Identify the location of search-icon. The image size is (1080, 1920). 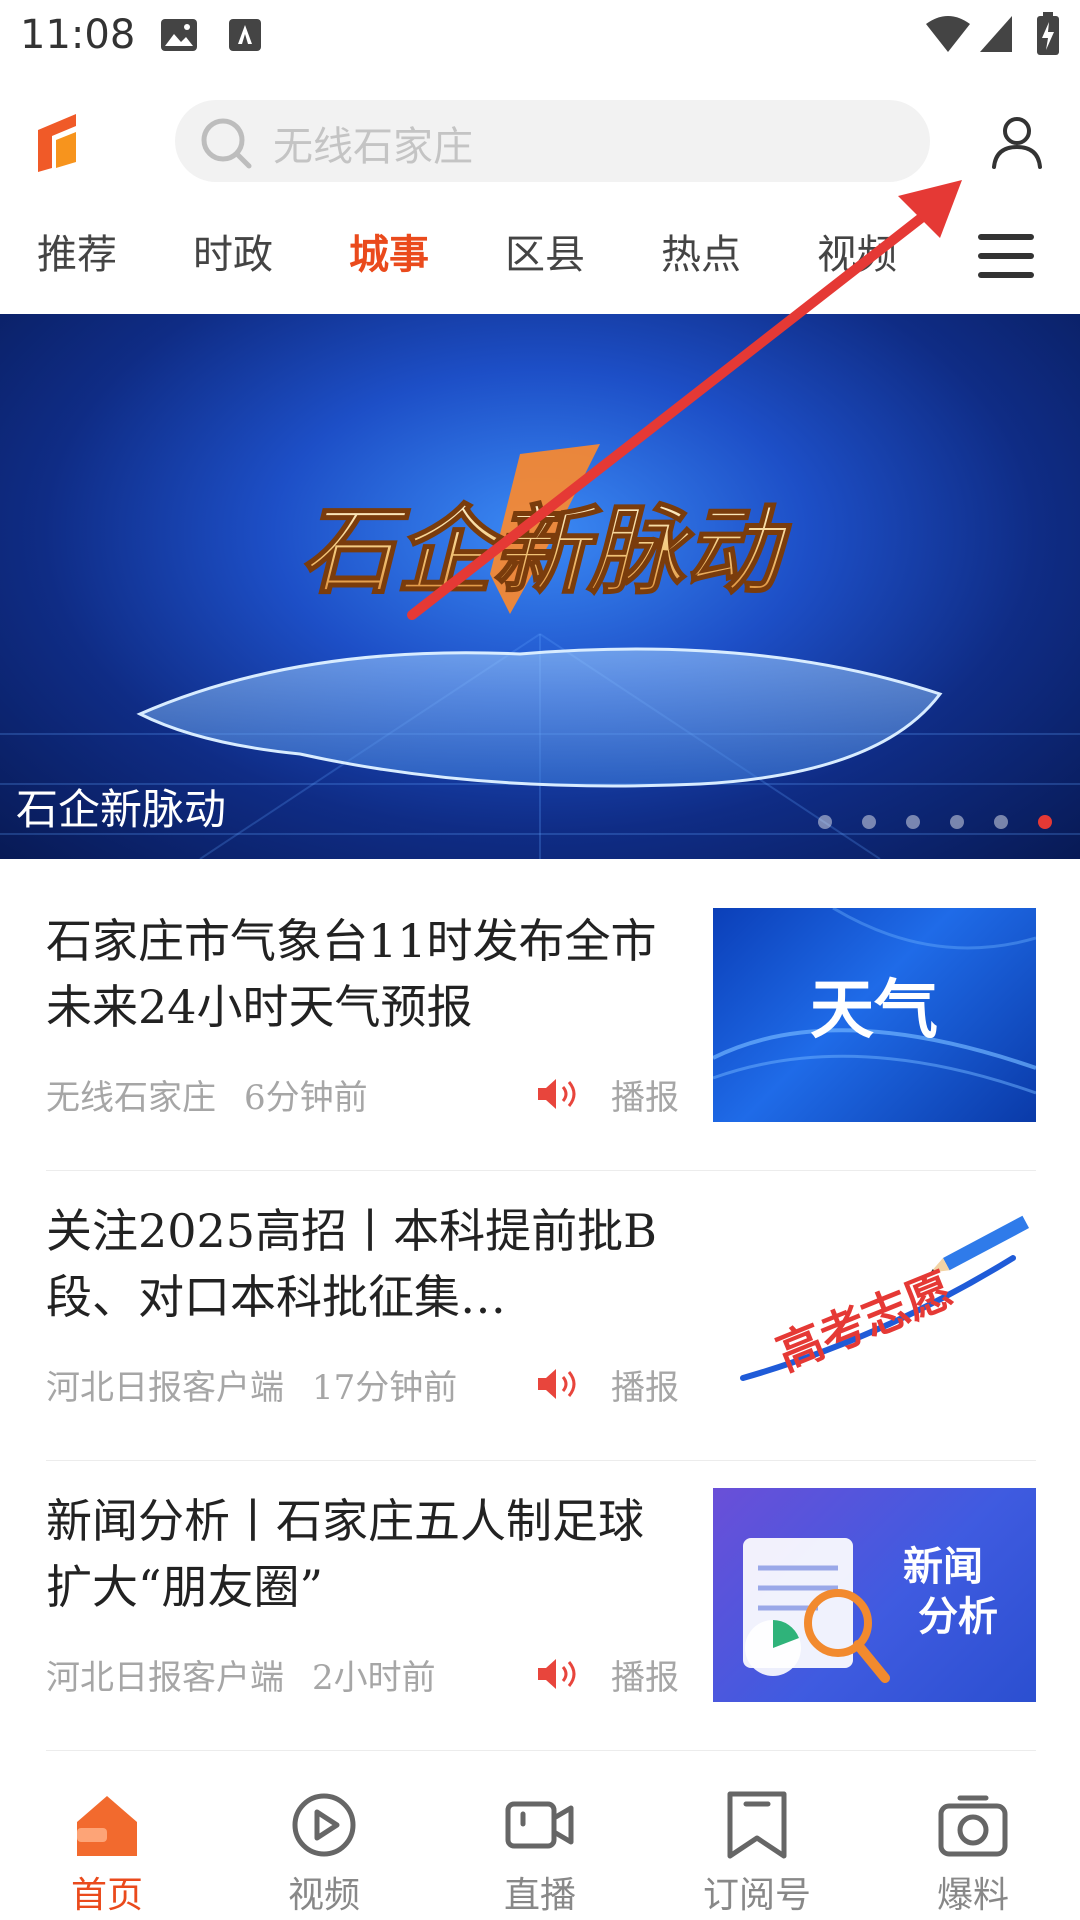
(226, 143).